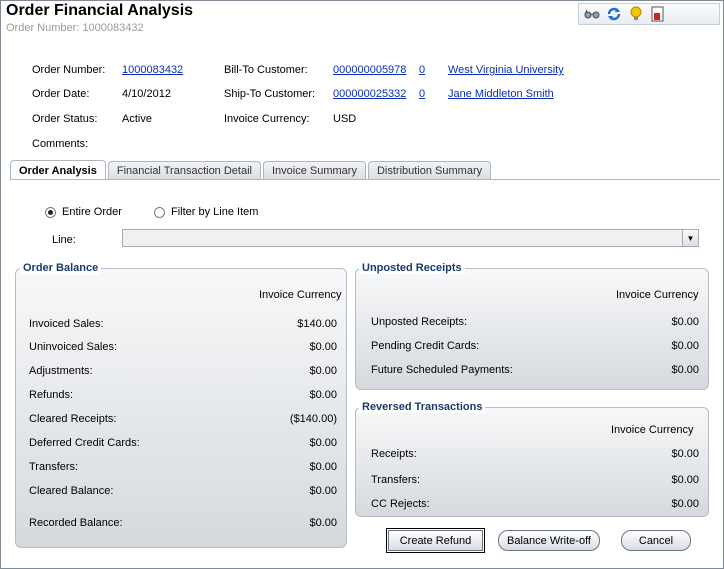  I want to click on filter-line-item-label: Filter by Line Item, so click(215, 212).